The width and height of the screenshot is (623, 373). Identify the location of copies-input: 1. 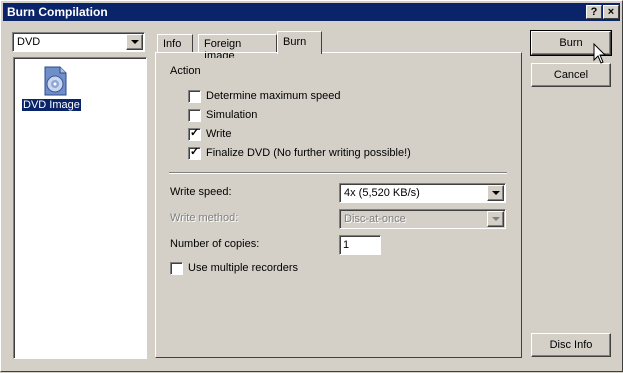
(360, 245).